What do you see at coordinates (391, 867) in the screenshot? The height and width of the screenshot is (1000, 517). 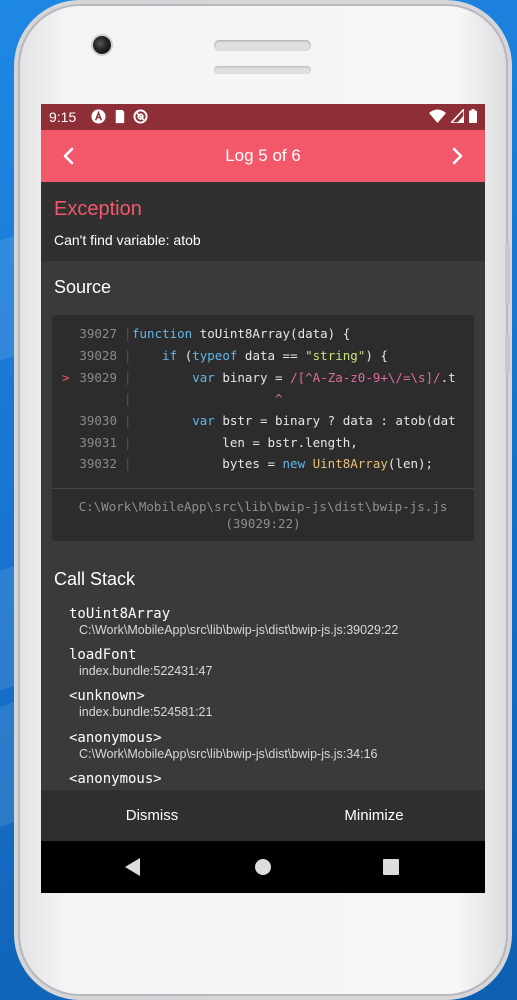 I see `square-recents-icon` at bounding box center [391, 867].